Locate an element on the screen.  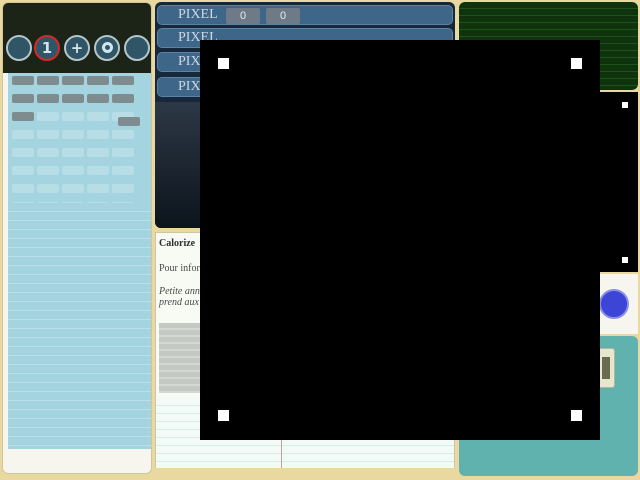
palette-list is located at coordinates (79, 326).